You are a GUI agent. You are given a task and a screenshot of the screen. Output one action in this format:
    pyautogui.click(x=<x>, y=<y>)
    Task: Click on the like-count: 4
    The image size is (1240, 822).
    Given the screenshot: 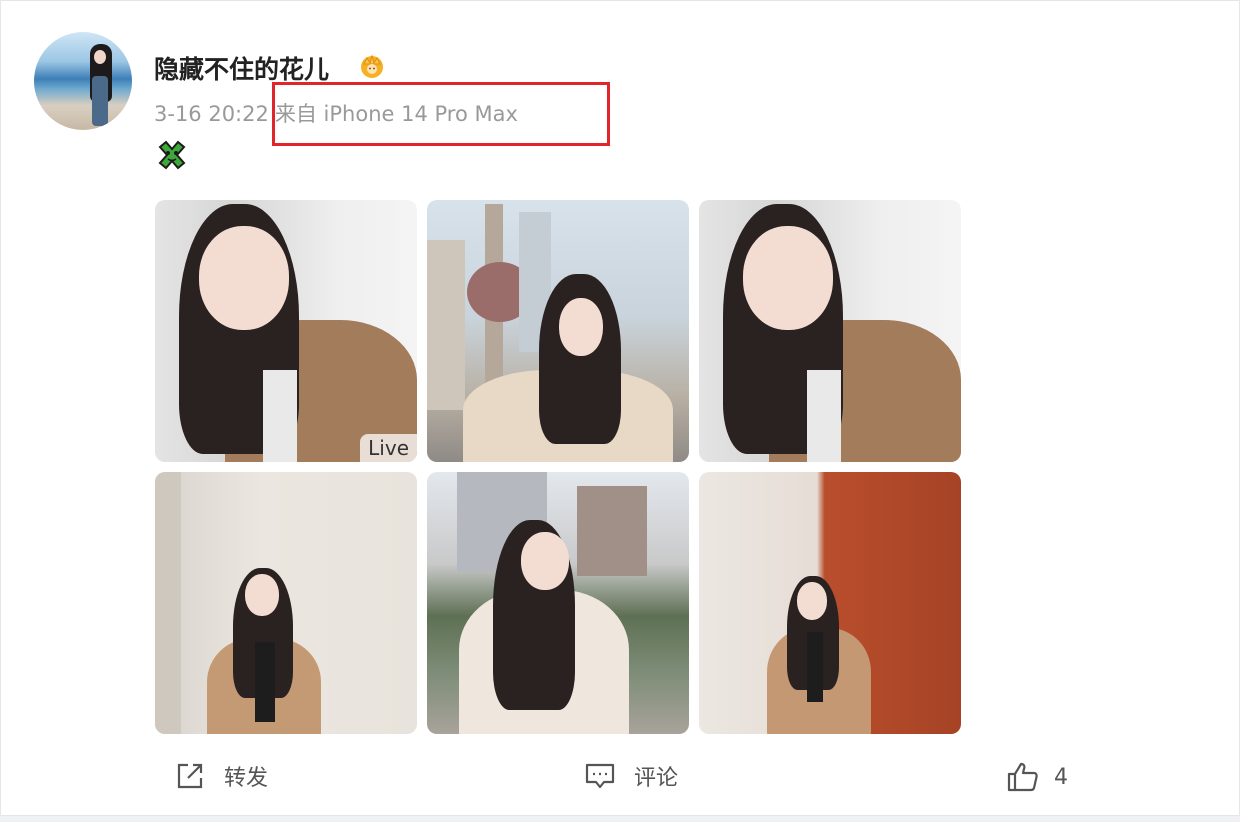 What is the action you would take?
    pyautogui.click(x=1061, y=777)
    